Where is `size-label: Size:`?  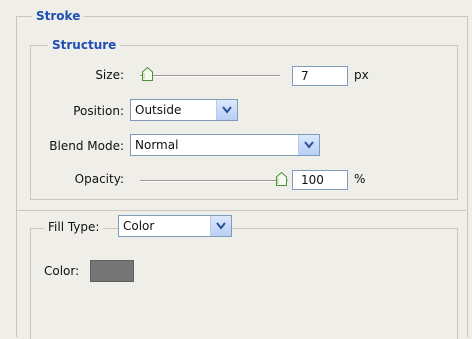 size-label: Size: is located at coordinates (109, 75).